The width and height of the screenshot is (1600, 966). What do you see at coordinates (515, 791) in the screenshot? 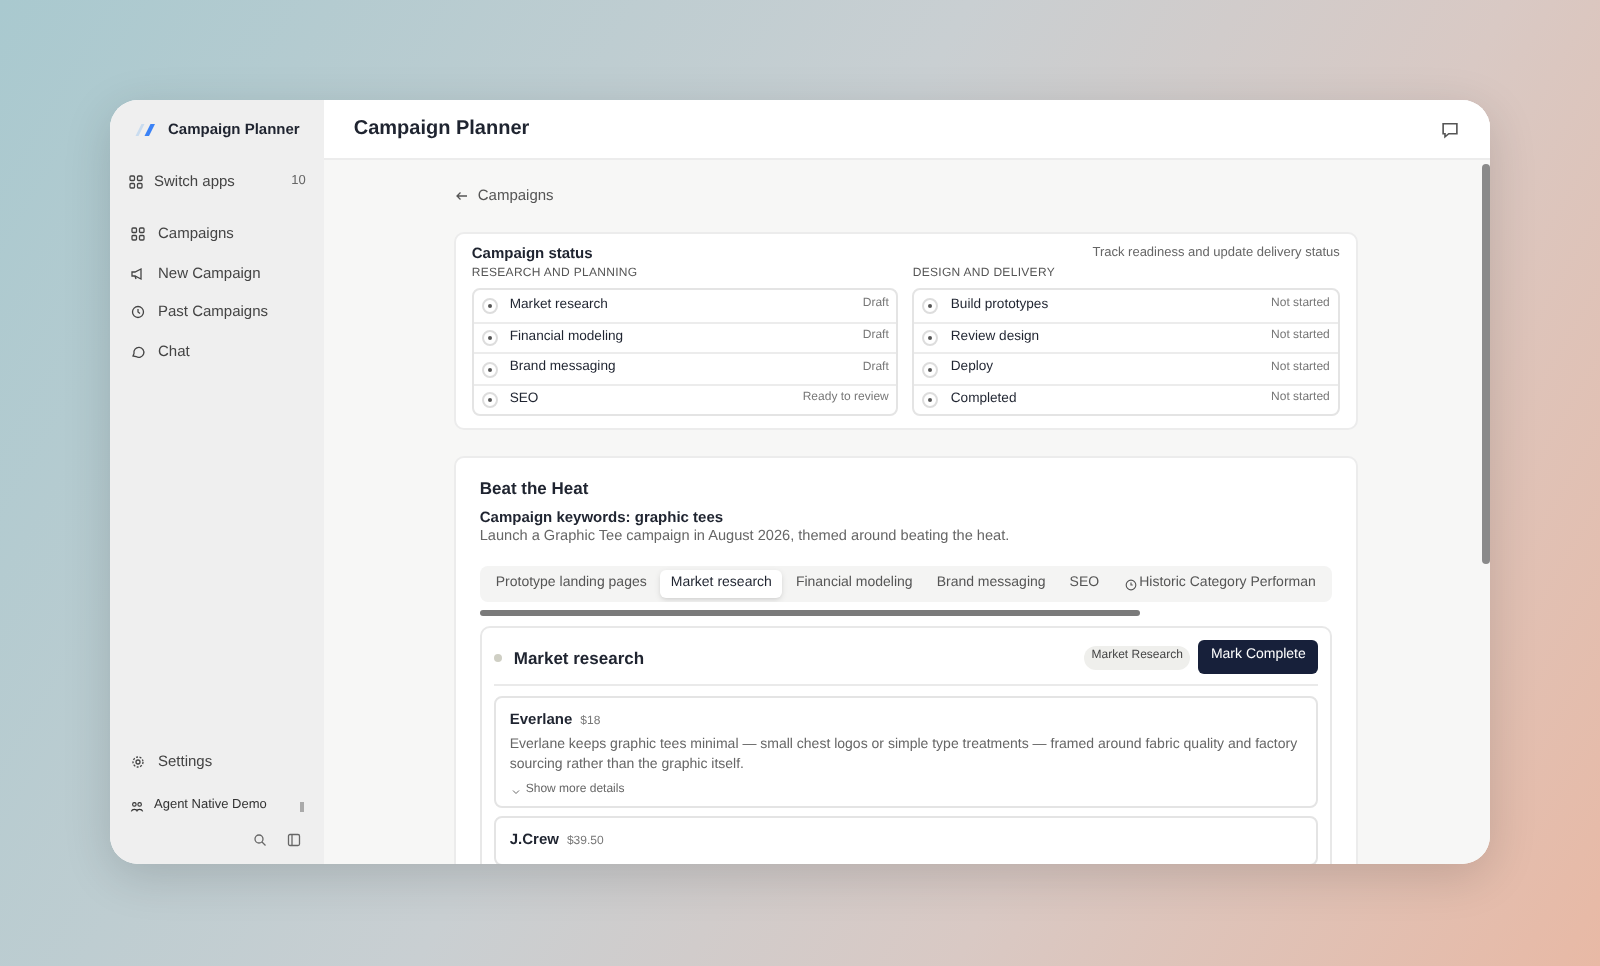
I see `chevron-icon` at bounding box center [515, 791].